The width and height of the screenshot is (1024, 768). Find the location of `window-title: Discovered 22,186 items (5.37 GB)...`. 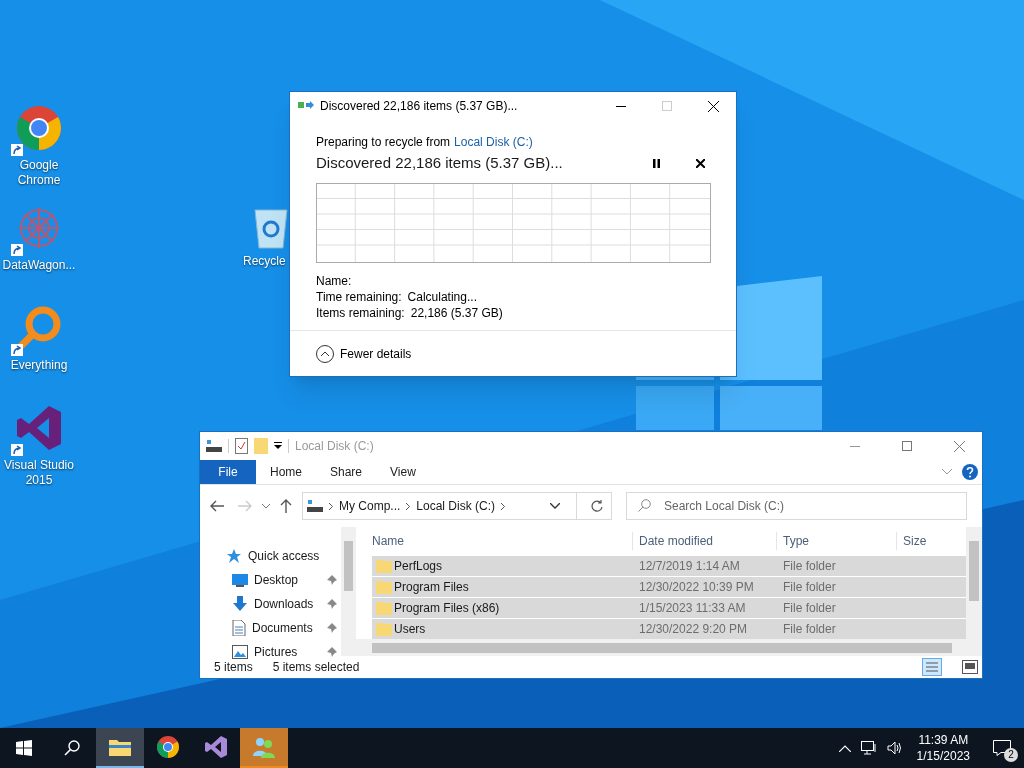

window-title: Discovered 22,186 items (5.37 GB)... is located at coordinates (419, 106).